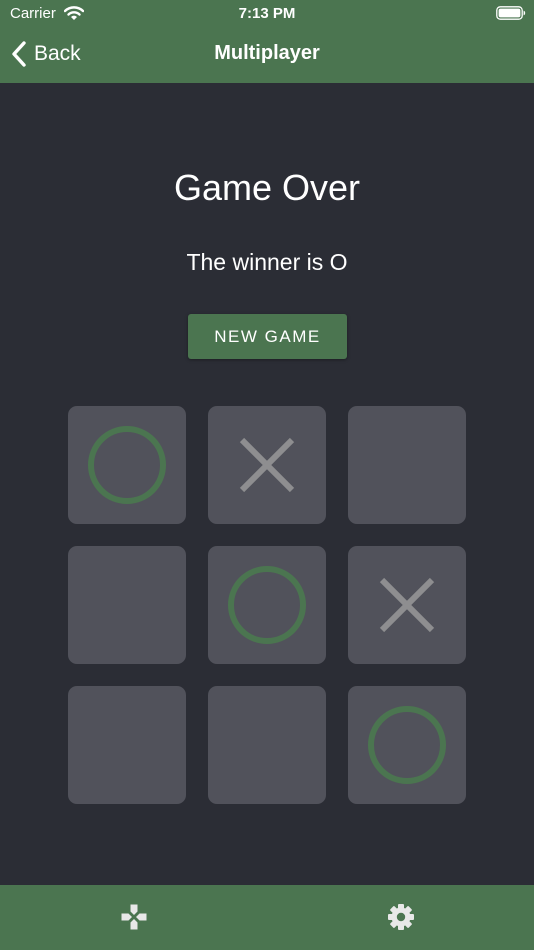 The height and width of the screenshot is (950, 534). What do you see at coordinates (267, 187) in the screenshot?
I see `game-status-heading: Game Over` at bounding box center [267, 187].